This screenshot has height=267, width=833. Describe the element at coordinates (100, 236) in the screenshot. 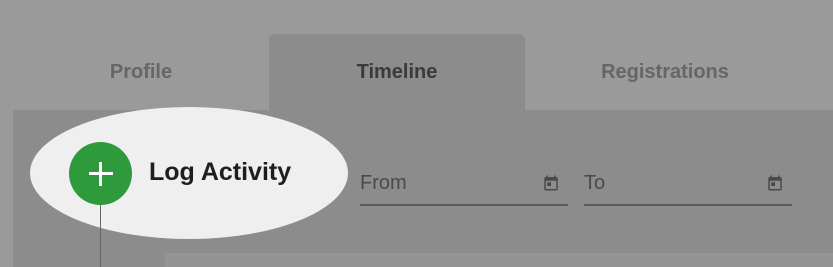

I see `timeline-connector` at that location.